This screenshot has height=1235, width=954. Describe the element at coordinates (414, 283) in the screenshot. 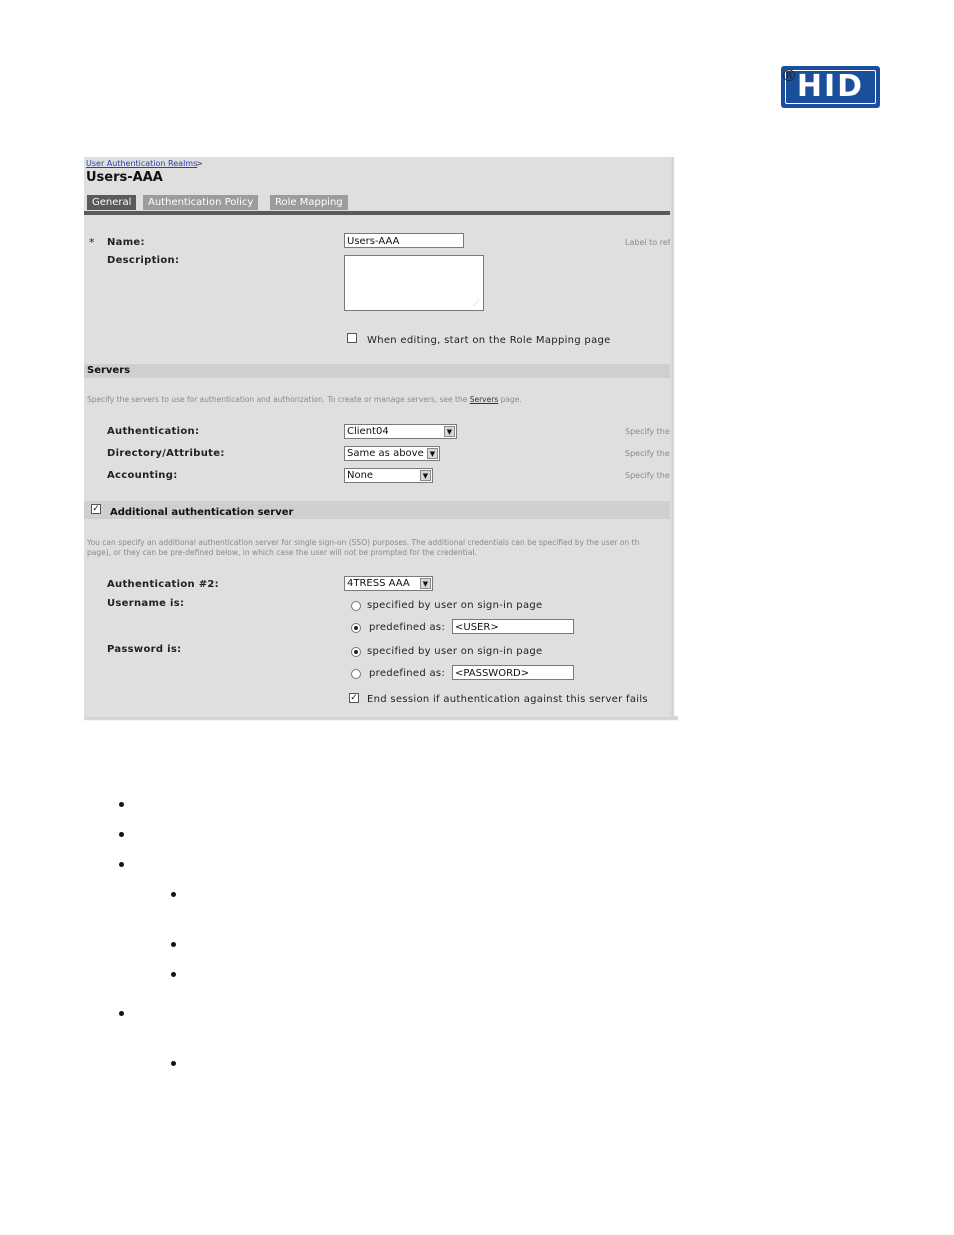

I see `description-textarea: ⋰` at that location.